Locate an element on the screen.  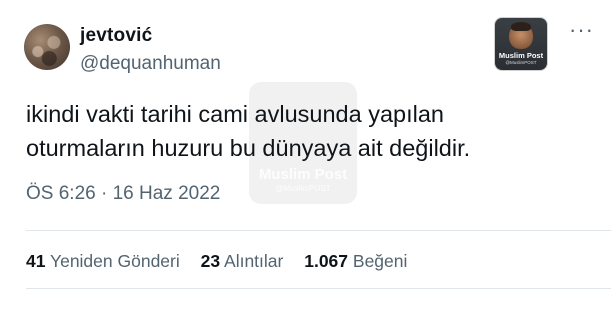
quotes-label: Alıntılar is located at coordinates (254, 261).